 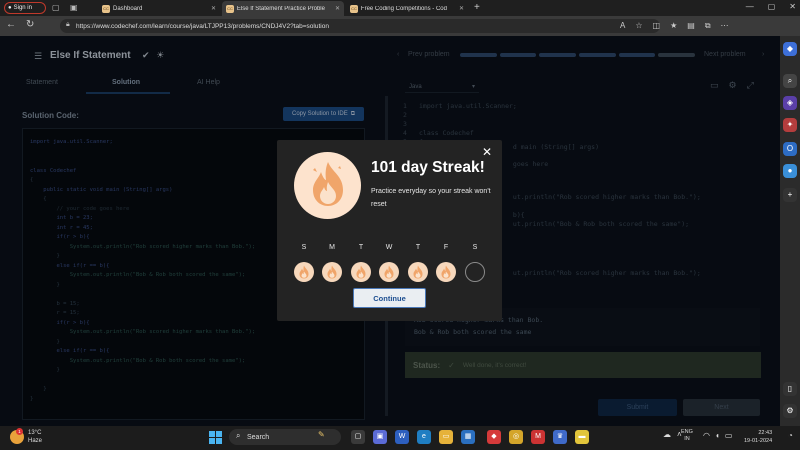 What do you see at coordinates (20, 24) in the screenshot?
I see `navigation-buttons: ← ↻` at bounding box center [20, 24].